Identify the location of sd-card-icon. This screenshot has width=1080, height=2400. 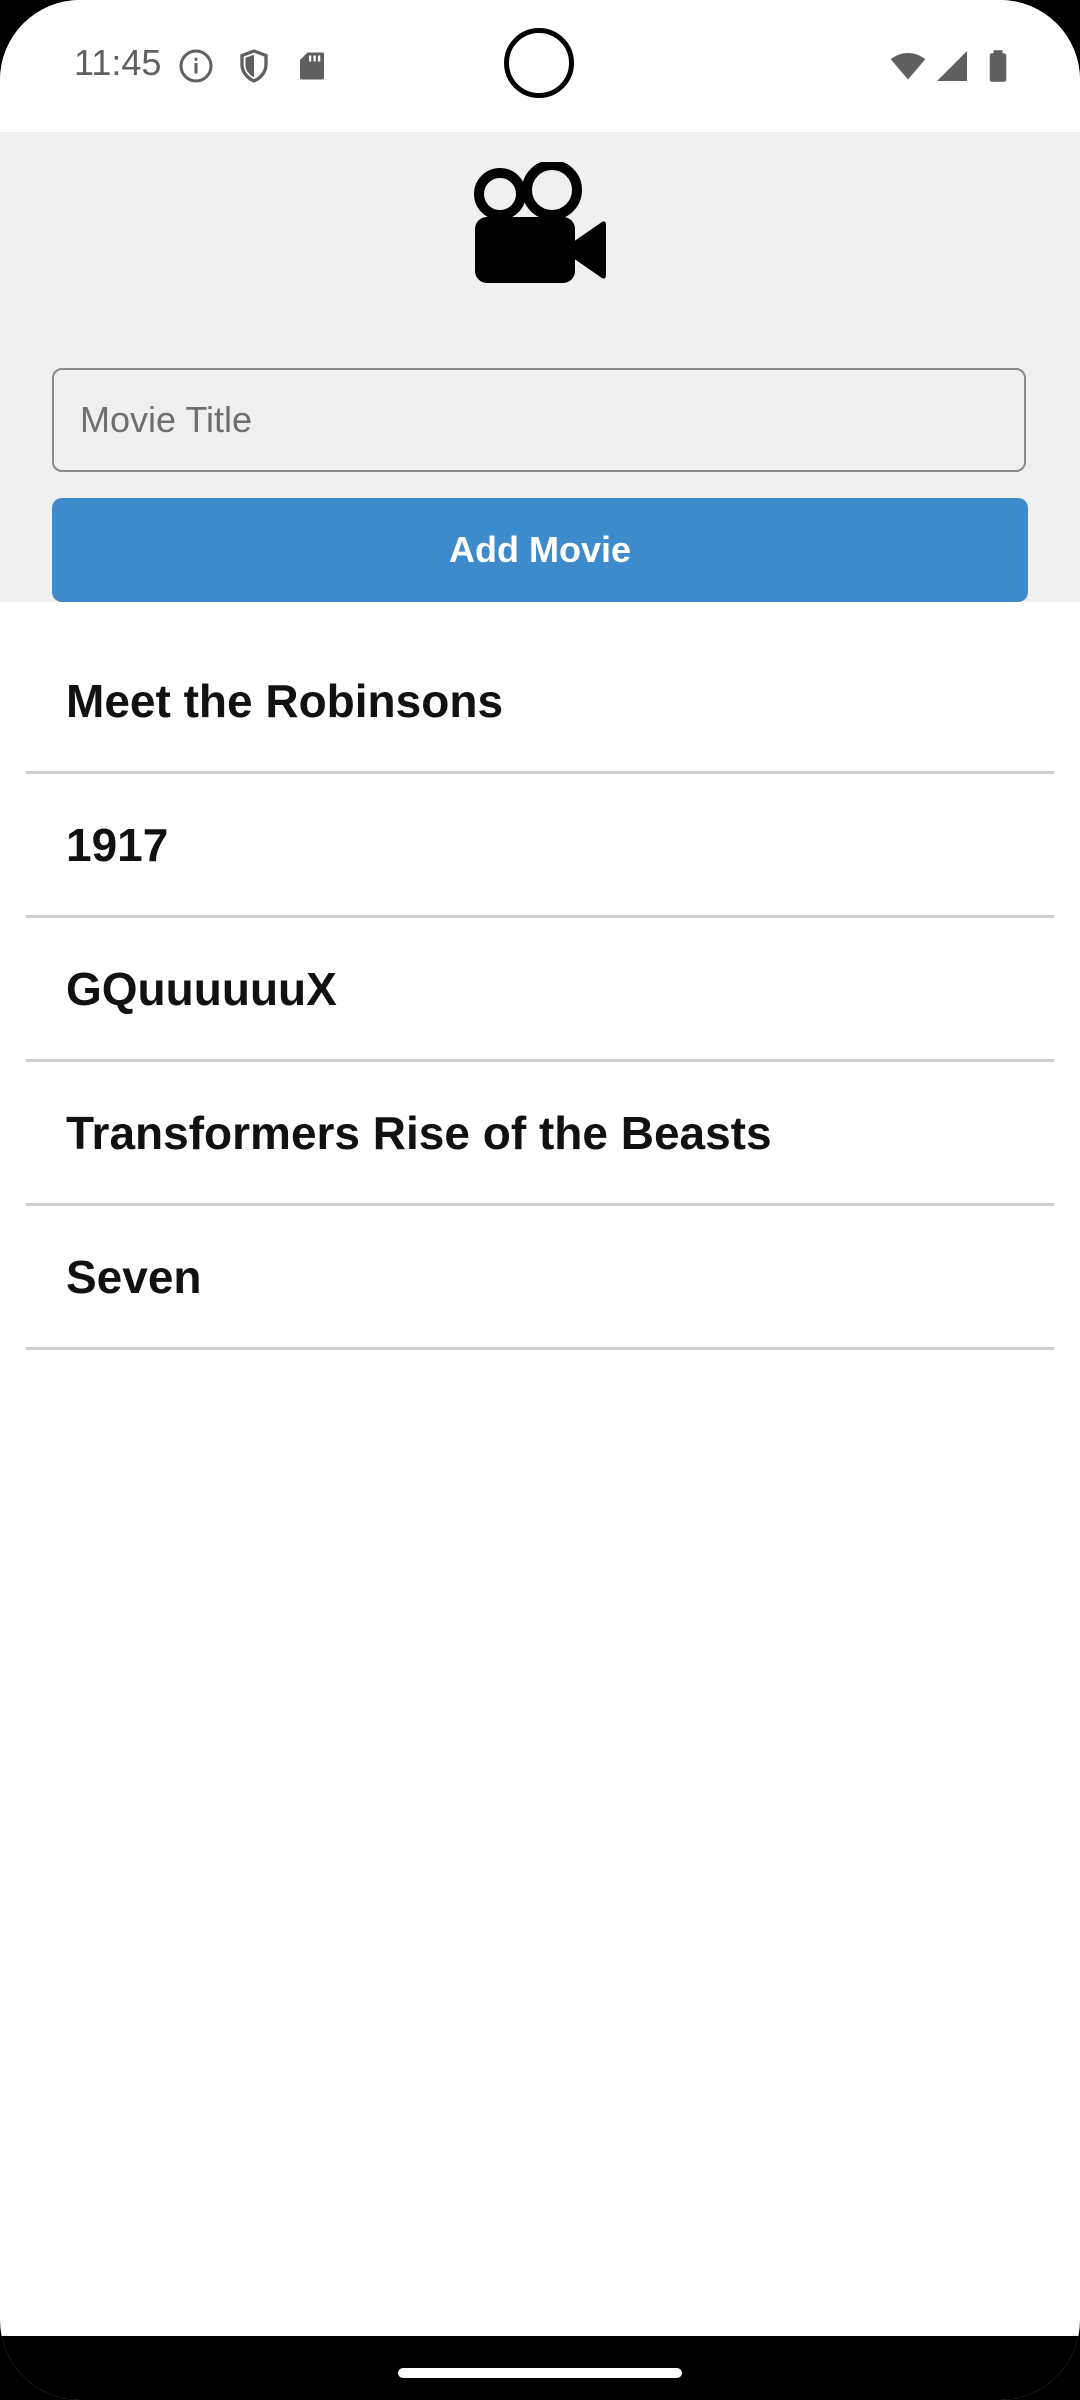
(312, 66).